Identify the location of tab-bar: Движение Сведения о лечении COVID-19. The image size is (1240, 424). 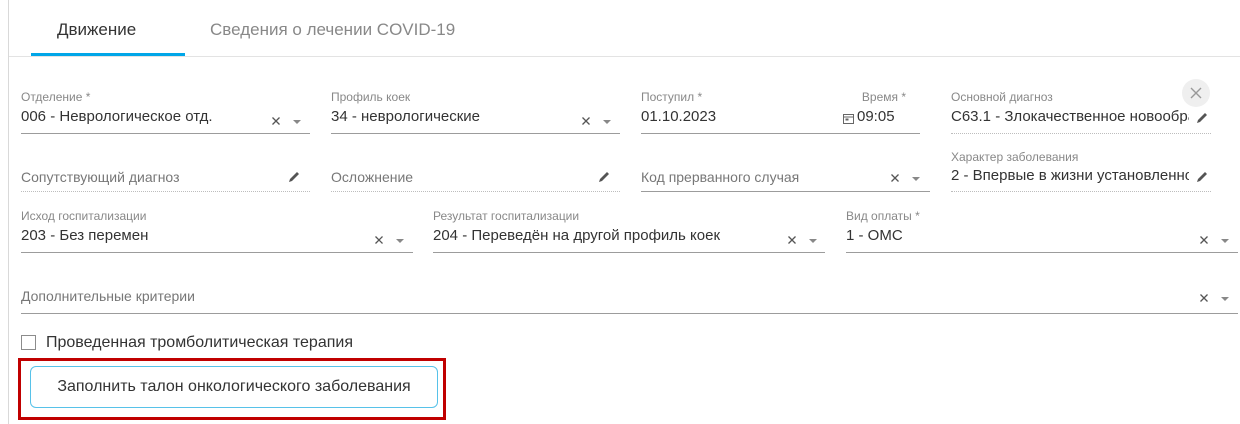
(624, 28).